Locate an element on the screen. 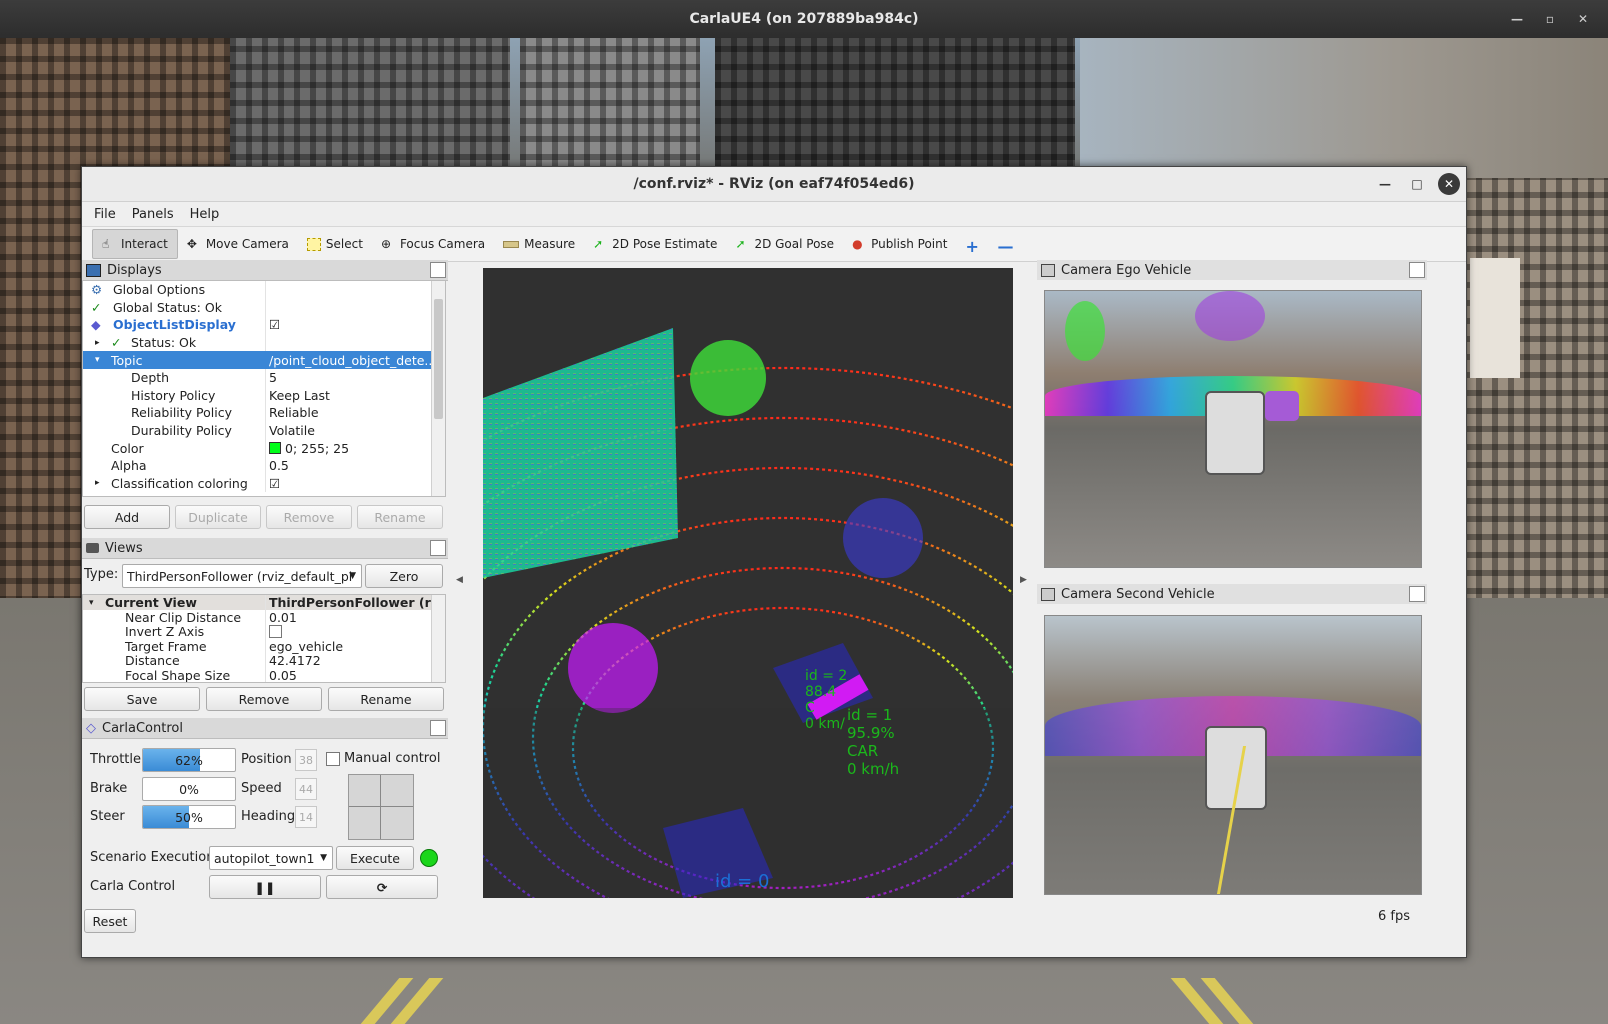 The height and width of the screenshot is (1024, 1608). check-icon: ✓ is located at coordinates (96, 307).